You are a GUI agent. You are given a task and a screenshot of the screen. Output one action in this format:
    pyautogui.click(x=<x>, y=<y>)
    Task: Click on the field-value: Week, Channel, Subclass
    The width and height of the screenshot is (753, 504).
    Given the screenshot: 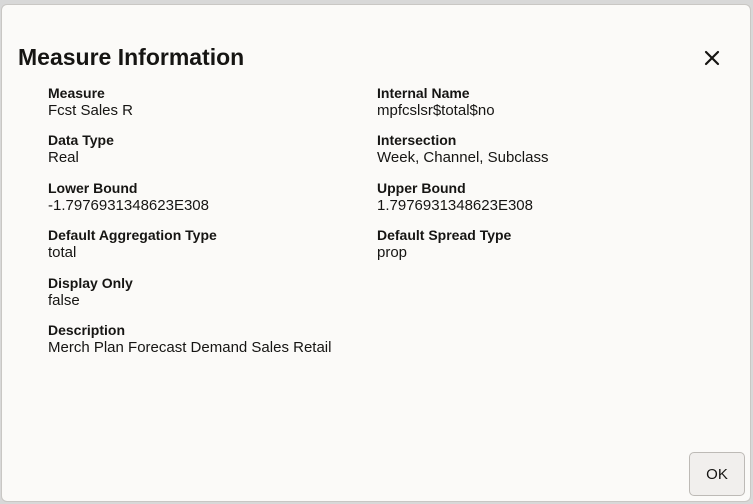 What is the action you would take?
    pyautogui.click(x=463, y=157)
    